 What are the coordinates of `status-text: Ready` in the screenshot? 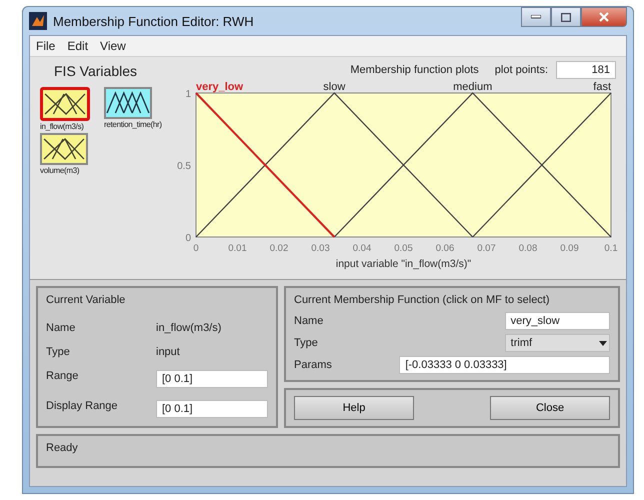 It's located at (62, 448).